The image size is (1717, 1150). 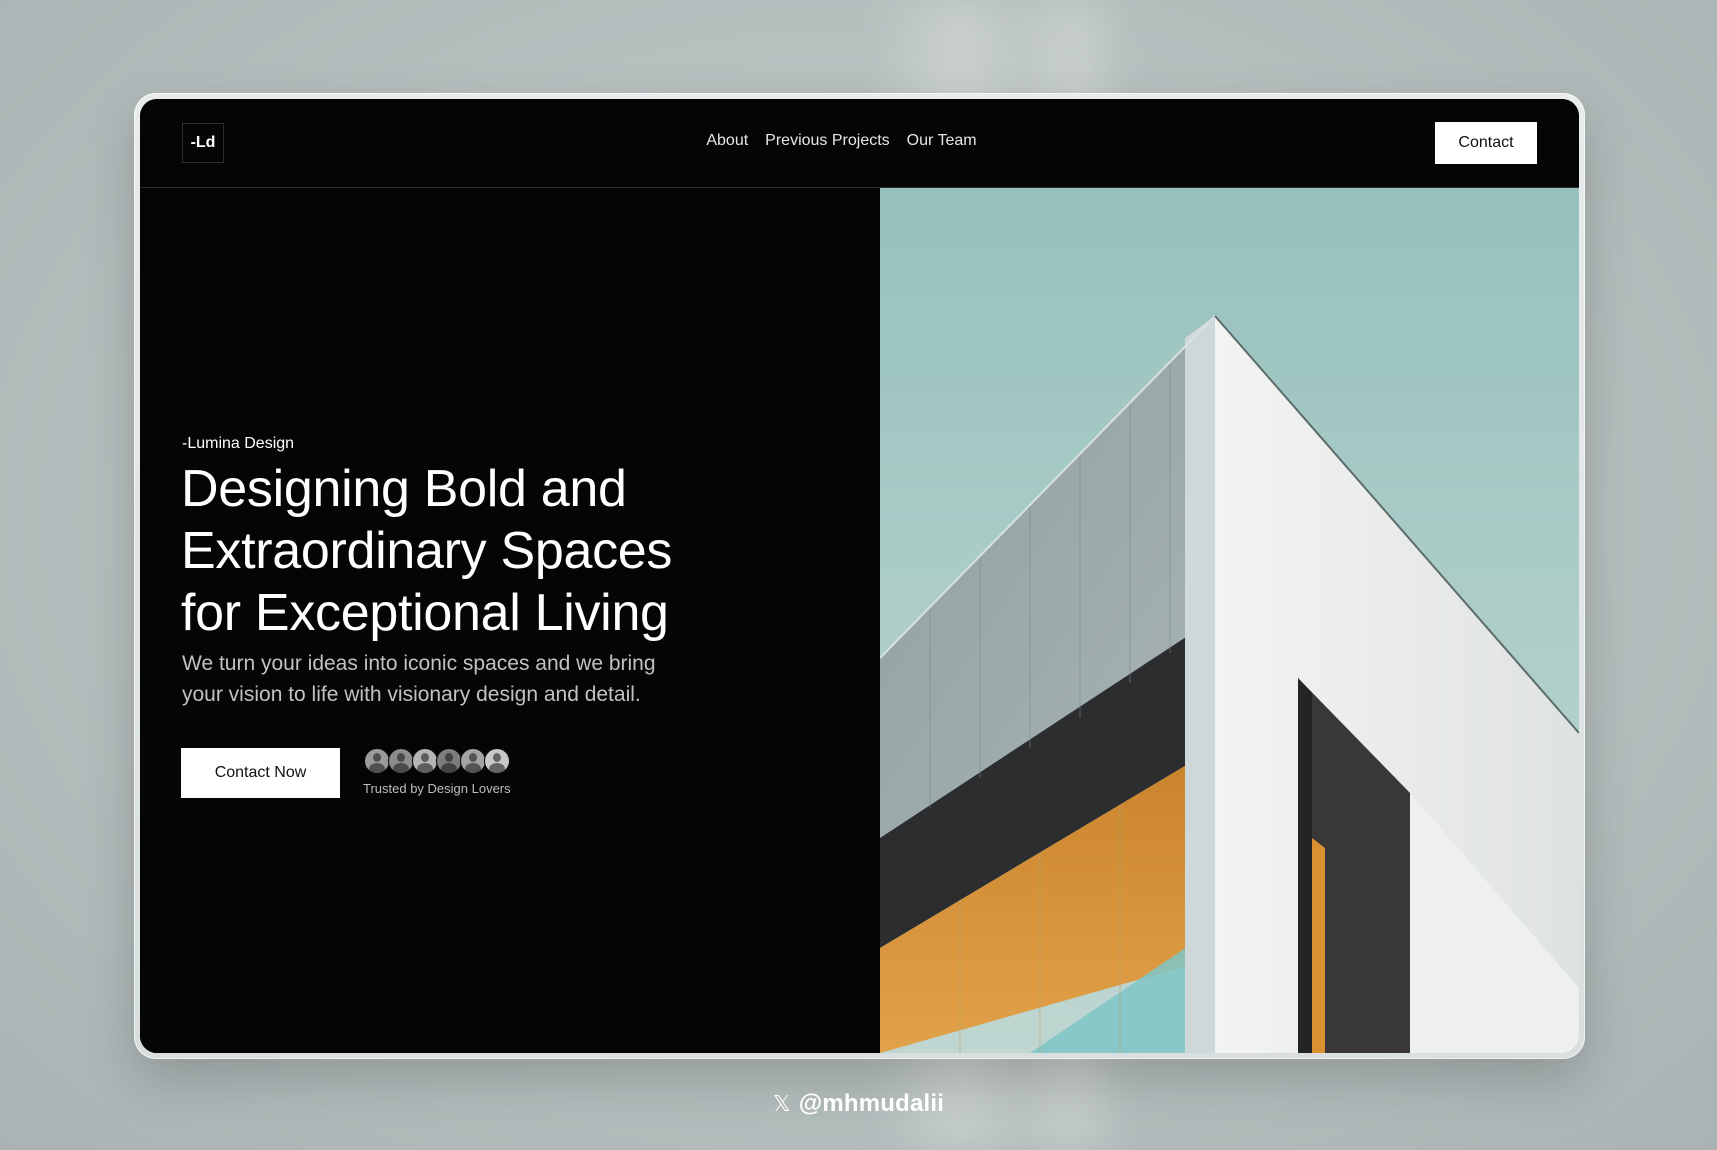 What do you see at coordinates (871, 1103) in the screenshot?
I see `handle-text: @mhmudalii` at bounding box center [871, 1103].